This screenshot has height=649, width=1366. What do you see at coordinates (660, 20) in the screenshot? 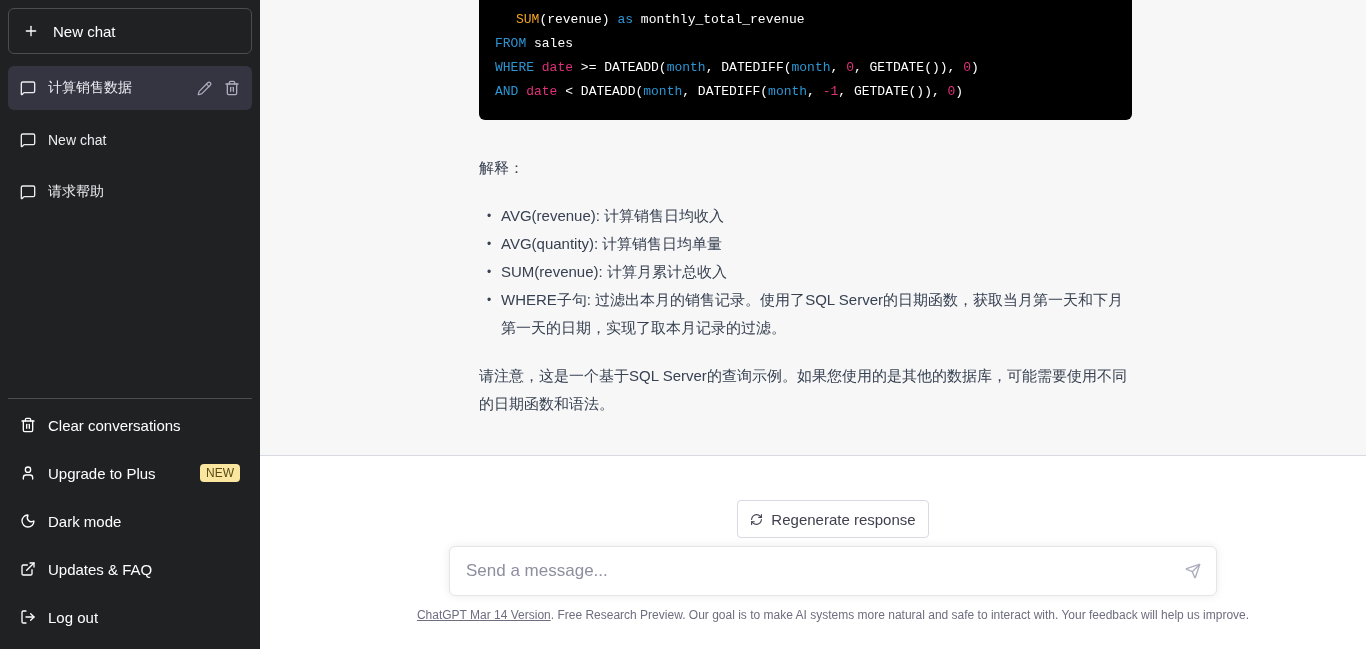
I see `code-line: SUM(revenue) as monthly_total_revenue` at bounding box center [660, 20].